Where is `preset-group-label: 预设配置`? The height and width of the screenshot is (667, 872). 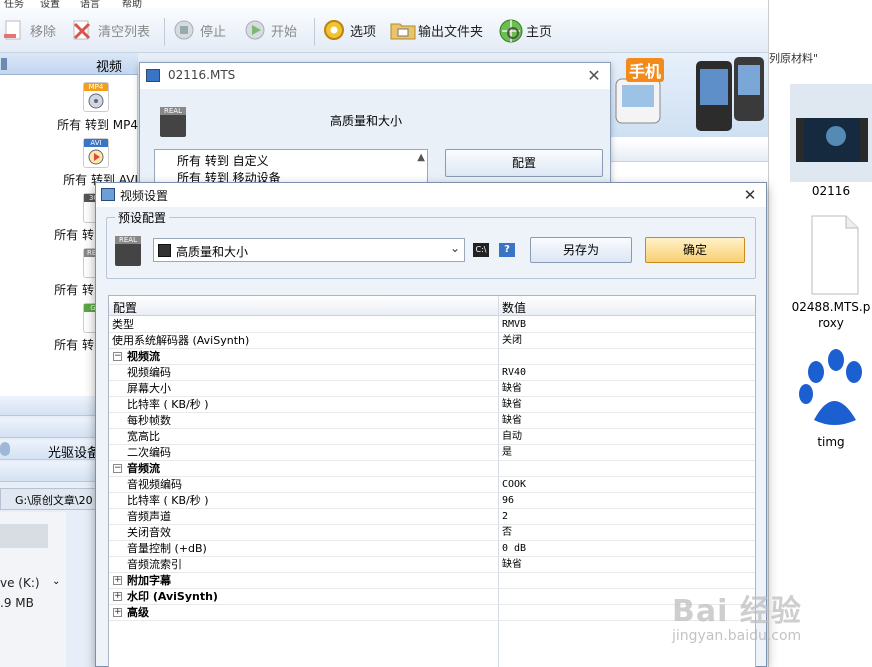
preset-group-label: 预设配置 is located at coordinates (142, 217).